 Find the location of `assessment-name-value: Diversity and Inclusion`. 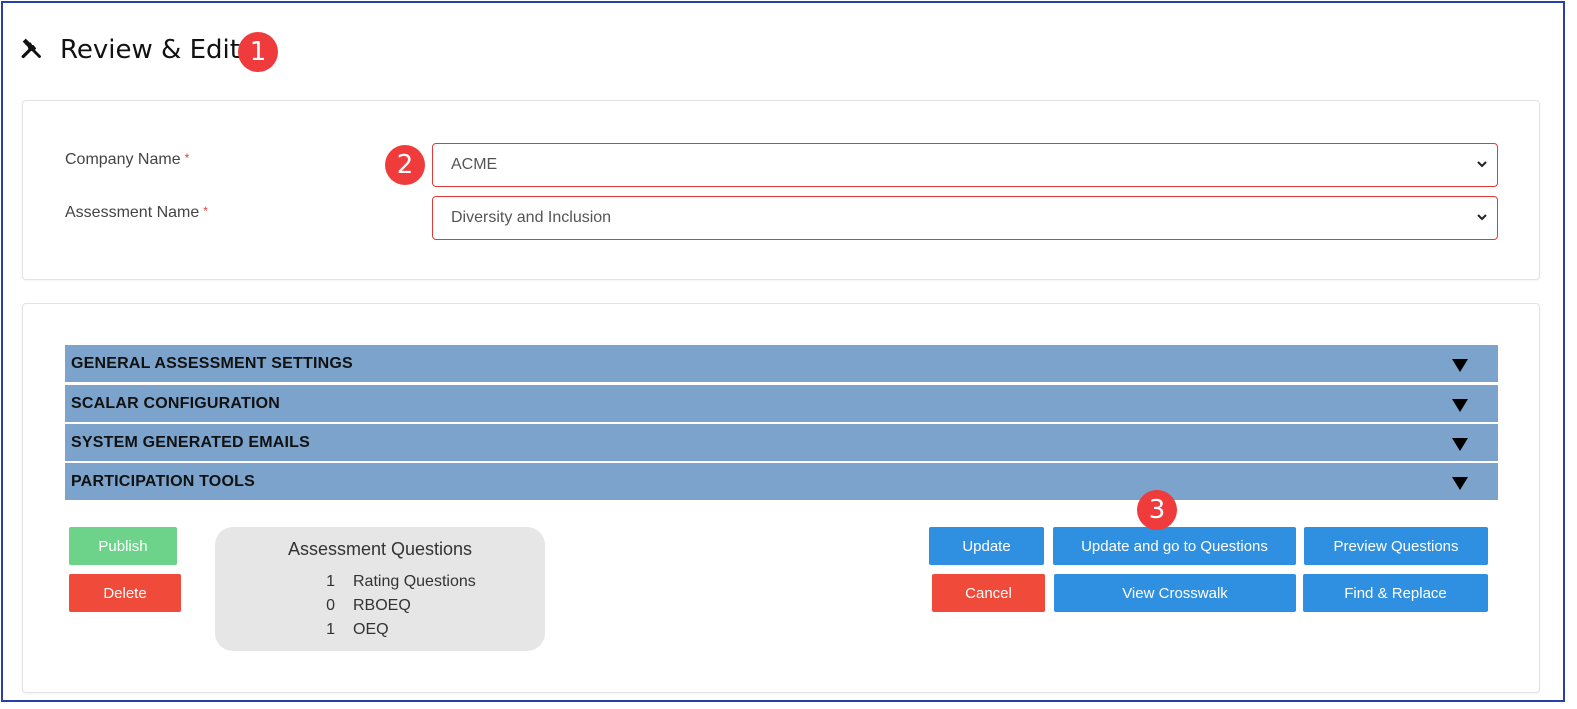

assessment-name-value: Diversity and Inclusion is located at coordinates (531, 217).